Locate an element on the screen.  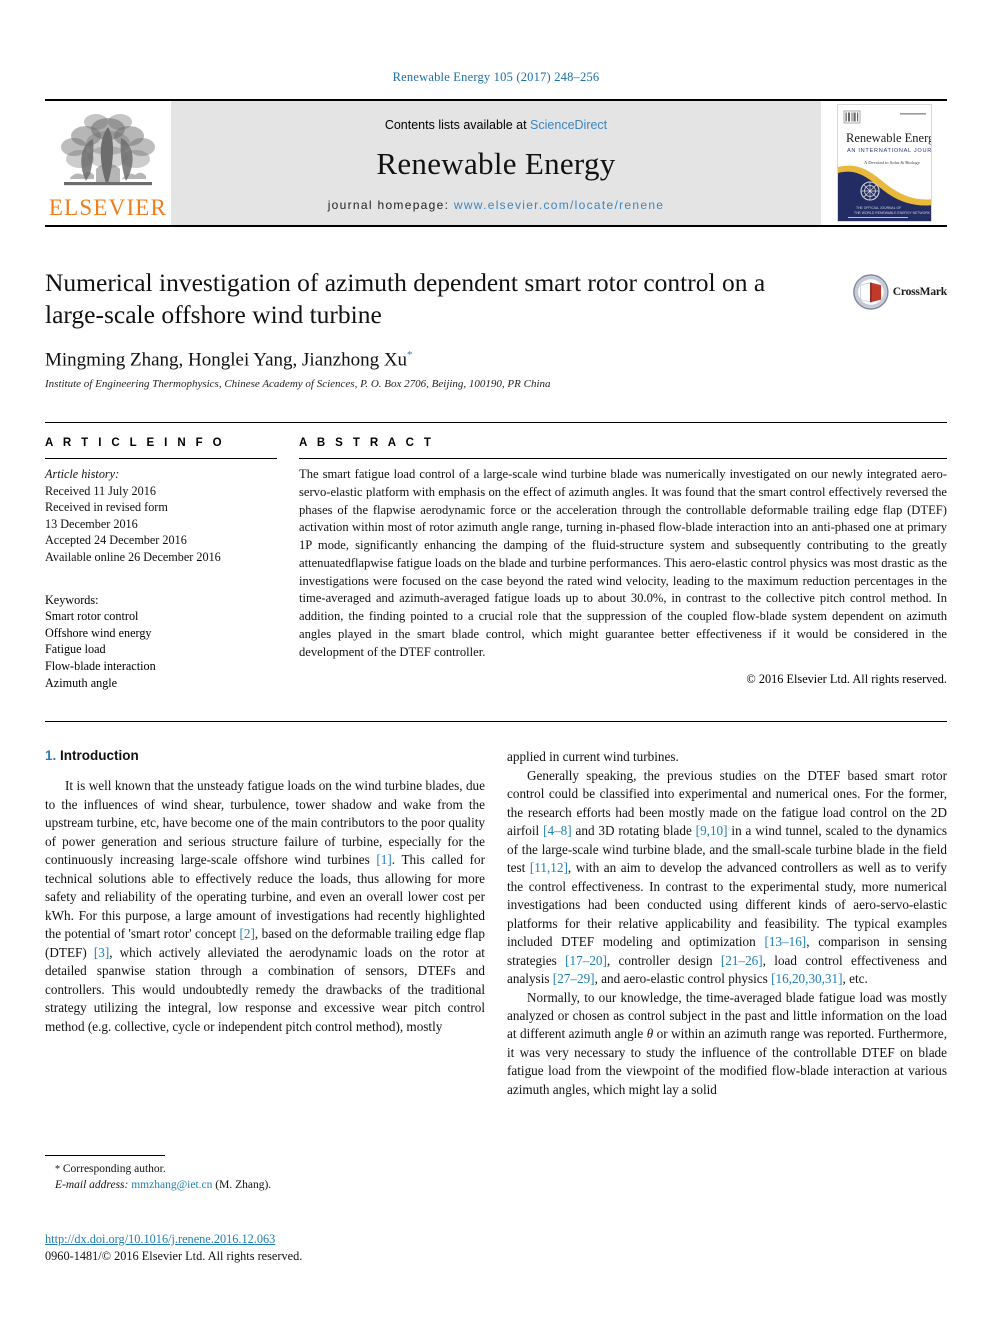
keyword-item: Flow-blade interaction is located at coordinates (100, 666).